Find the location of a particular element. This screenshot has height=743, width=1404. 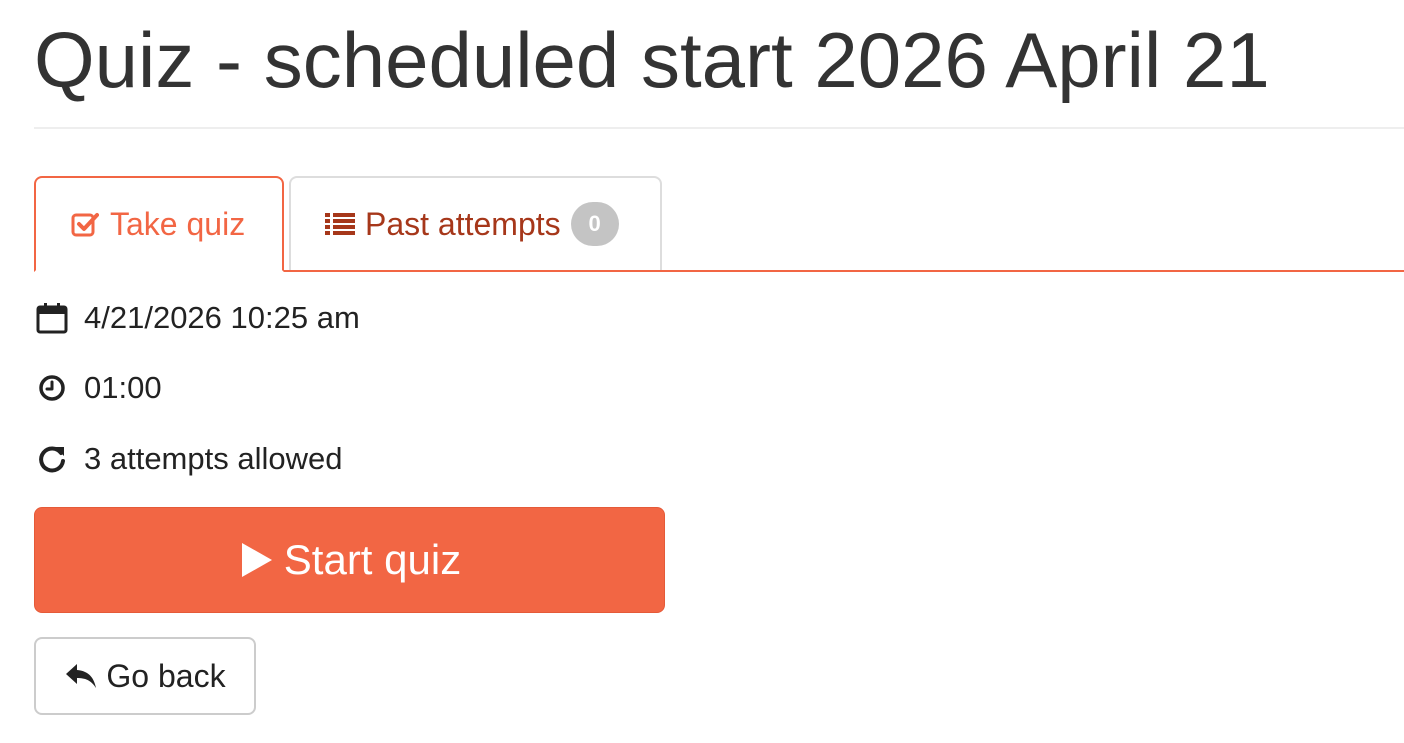

duration-value: 01:00 is located at coordinates (123, 387).